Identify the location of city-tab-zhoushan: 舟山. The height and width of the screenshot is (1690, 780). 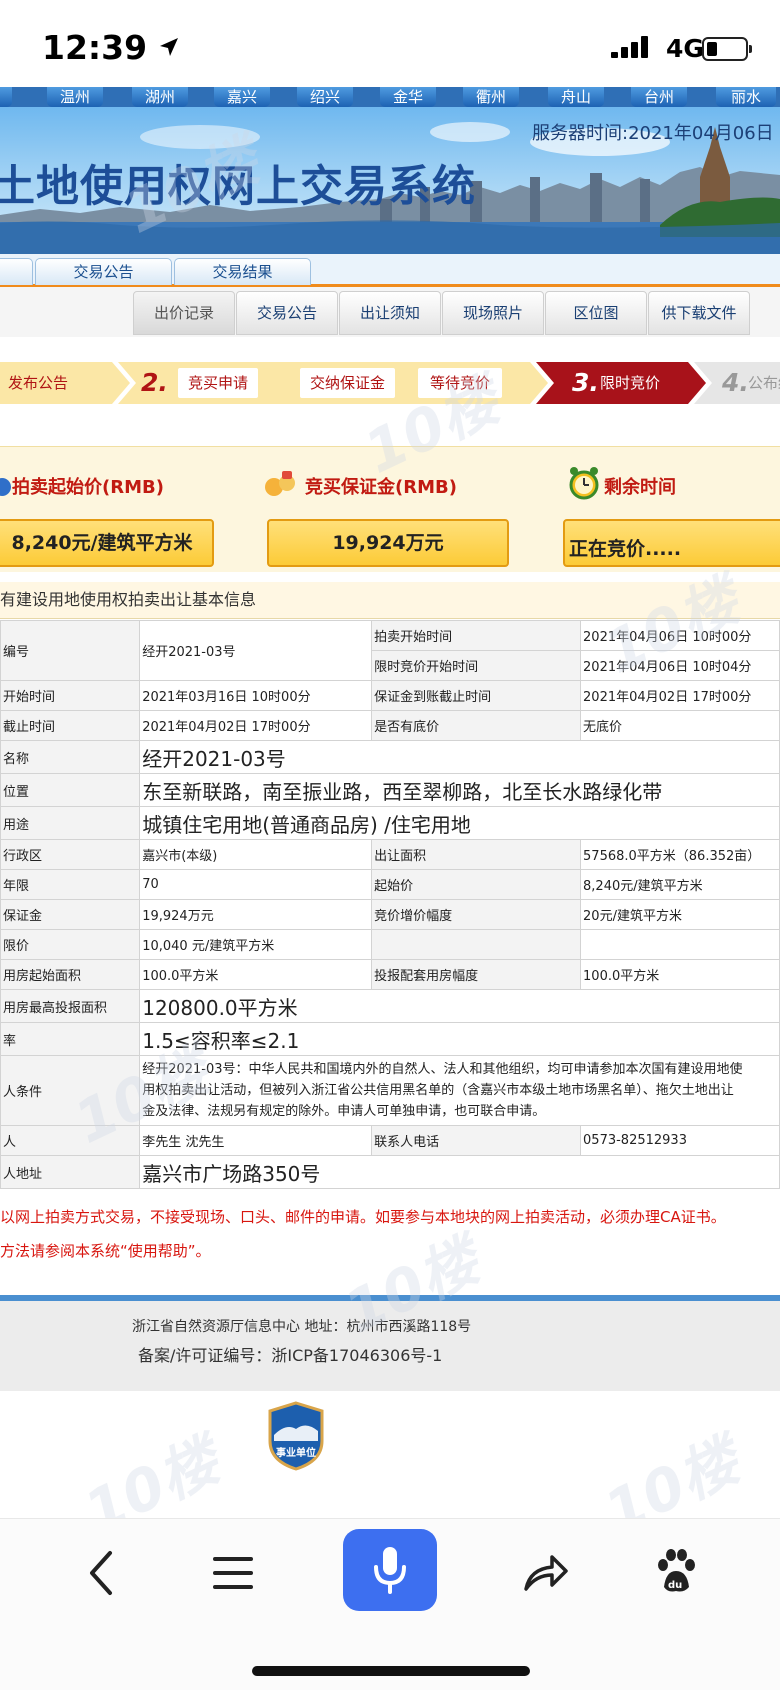
(576, 97).